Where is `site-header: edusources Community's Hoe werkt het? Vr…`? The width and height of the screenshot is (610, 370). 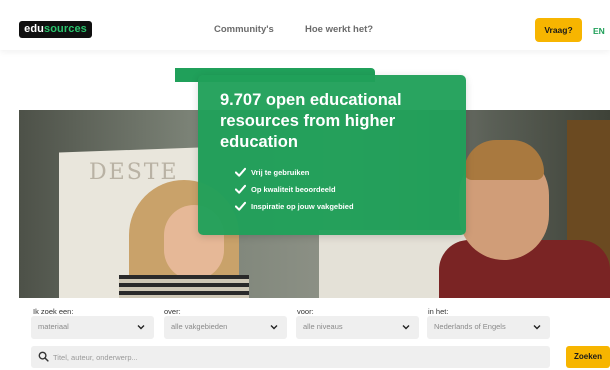 site-header: edusources Community's Hoe werkt het? Vr… is located at coordinates (305, 25).